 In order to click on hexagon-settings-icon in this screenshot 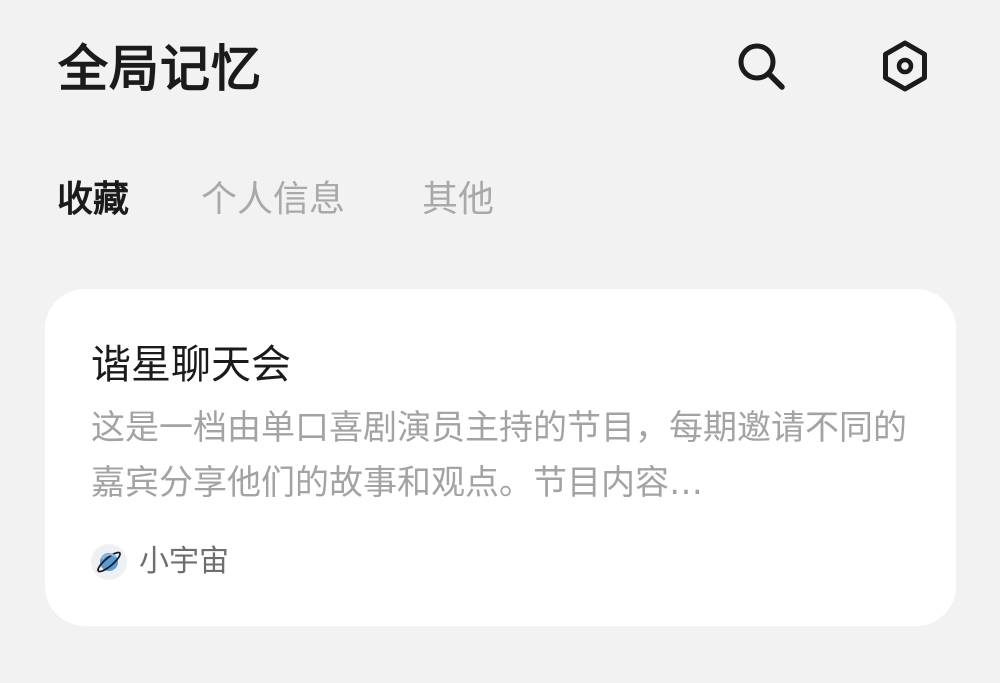, I will do `click(905, 66)`.